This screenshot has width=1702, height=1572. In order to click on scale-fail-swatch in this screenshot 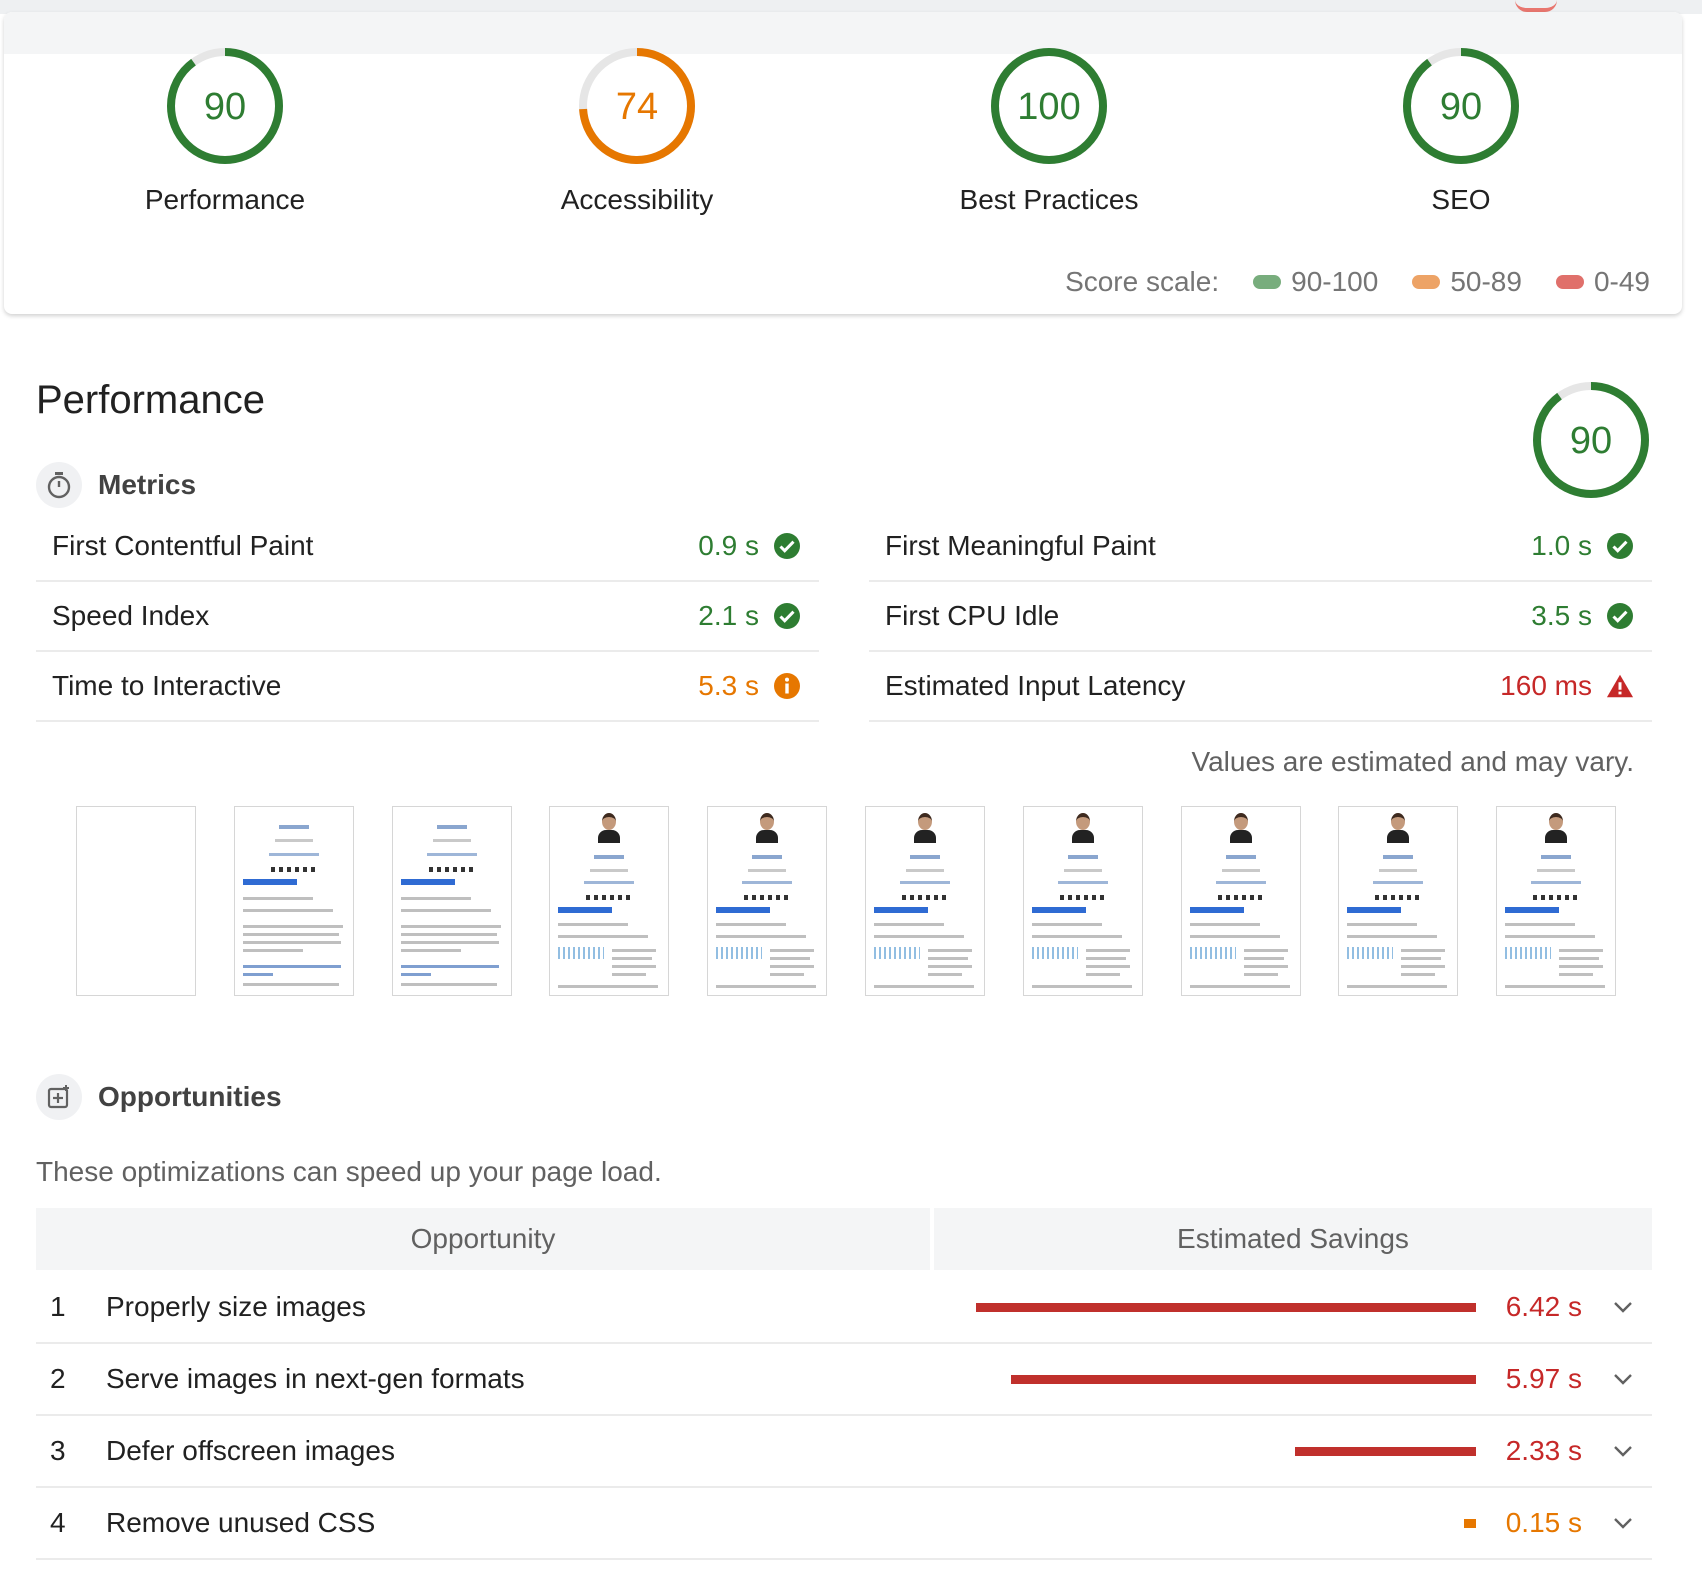, I will do `click(1569, 282)`.